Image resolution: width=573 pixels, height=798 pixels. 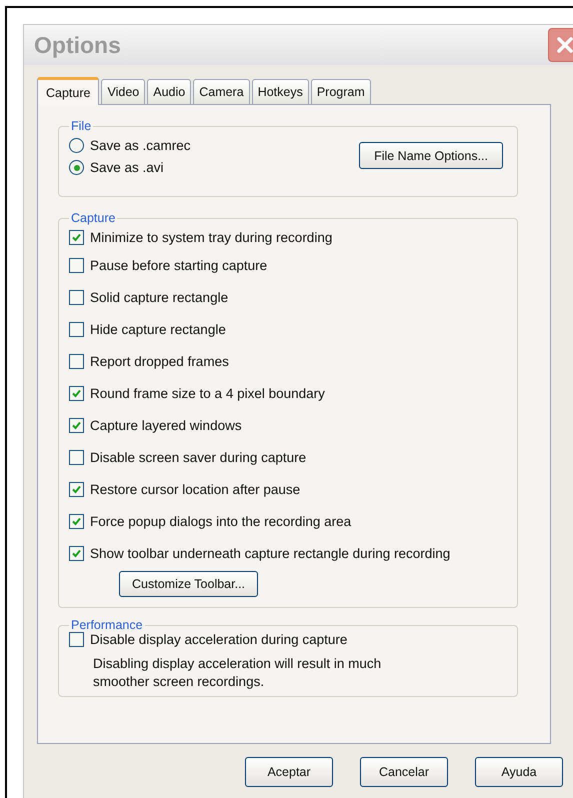 I want to click on group-title: Performance, so click(x=107, y=625).